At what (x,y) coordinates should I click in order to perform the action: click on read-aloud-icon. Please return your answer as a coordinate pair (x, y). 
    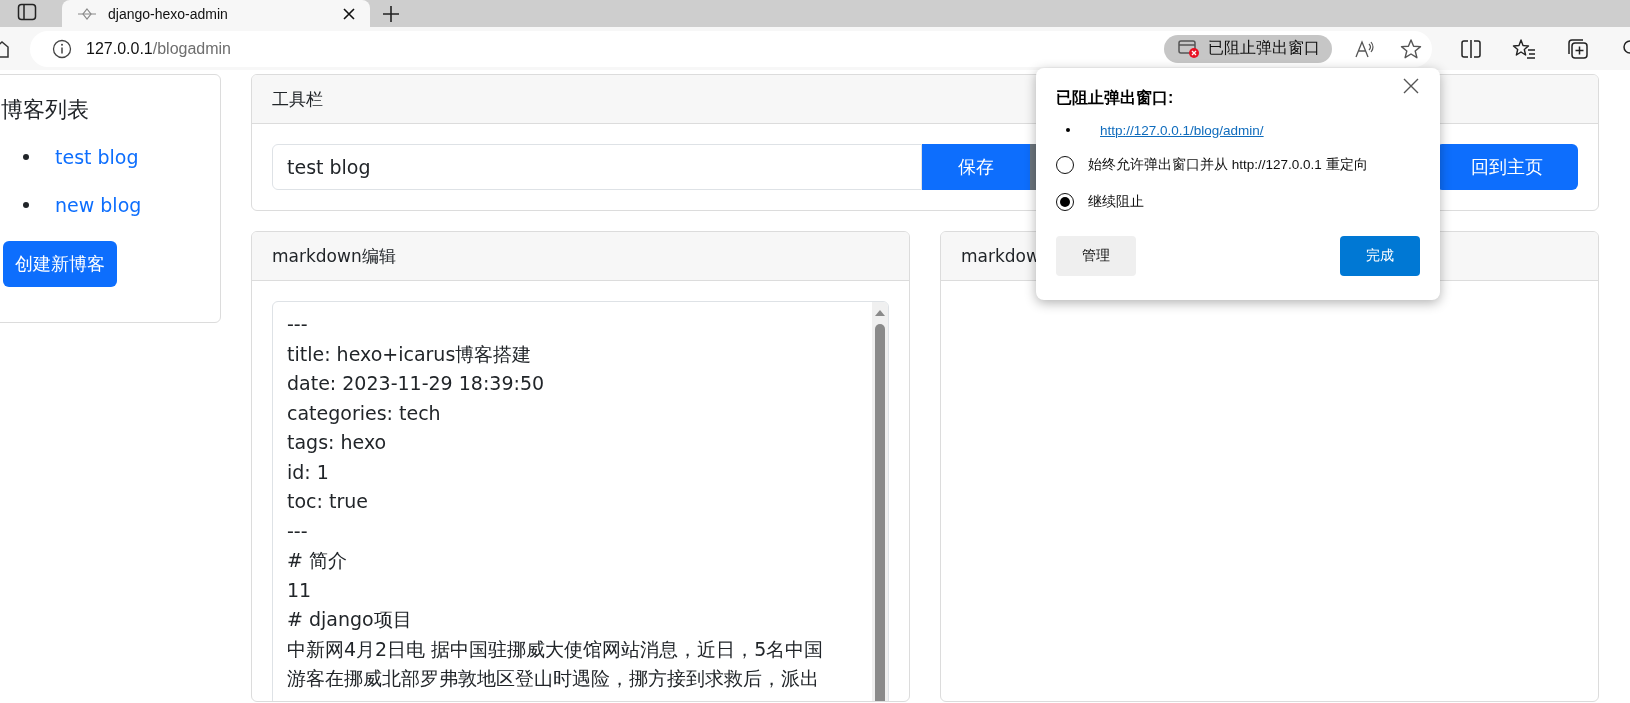
    Looking at the image, I should click on (1365, 48).